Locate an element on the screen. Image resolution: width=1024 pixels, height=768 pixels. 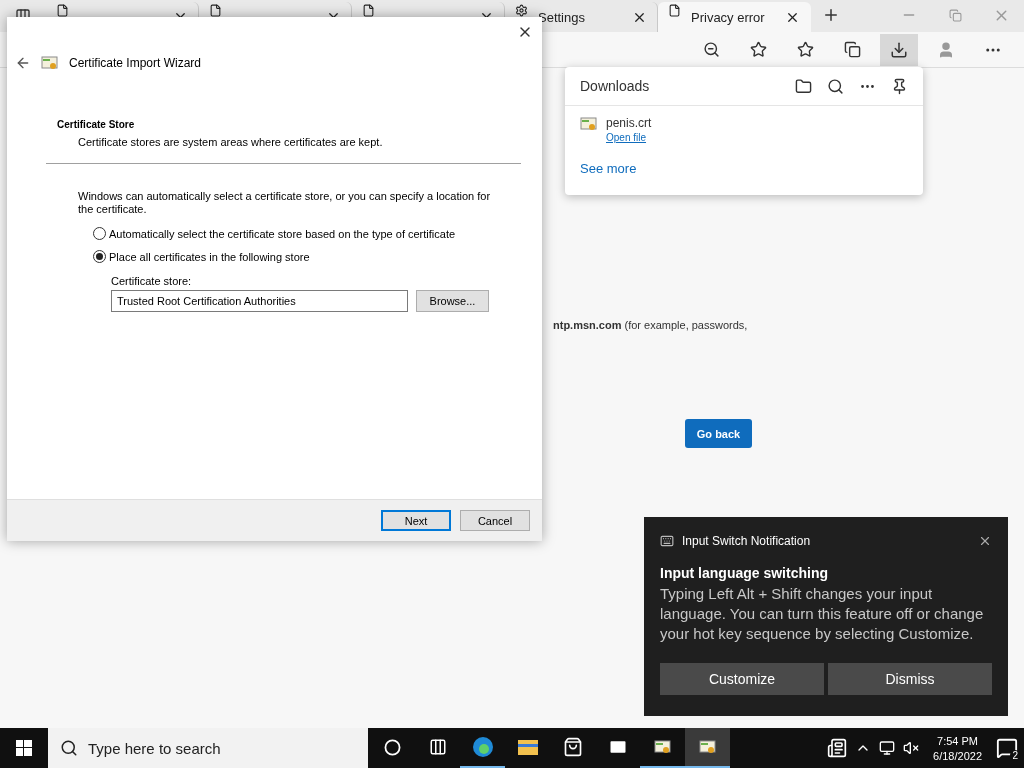
intro-text: Windows can automatically select a certificate store, or you can specify a location for the certificate. is located at coordinates (285, 203).